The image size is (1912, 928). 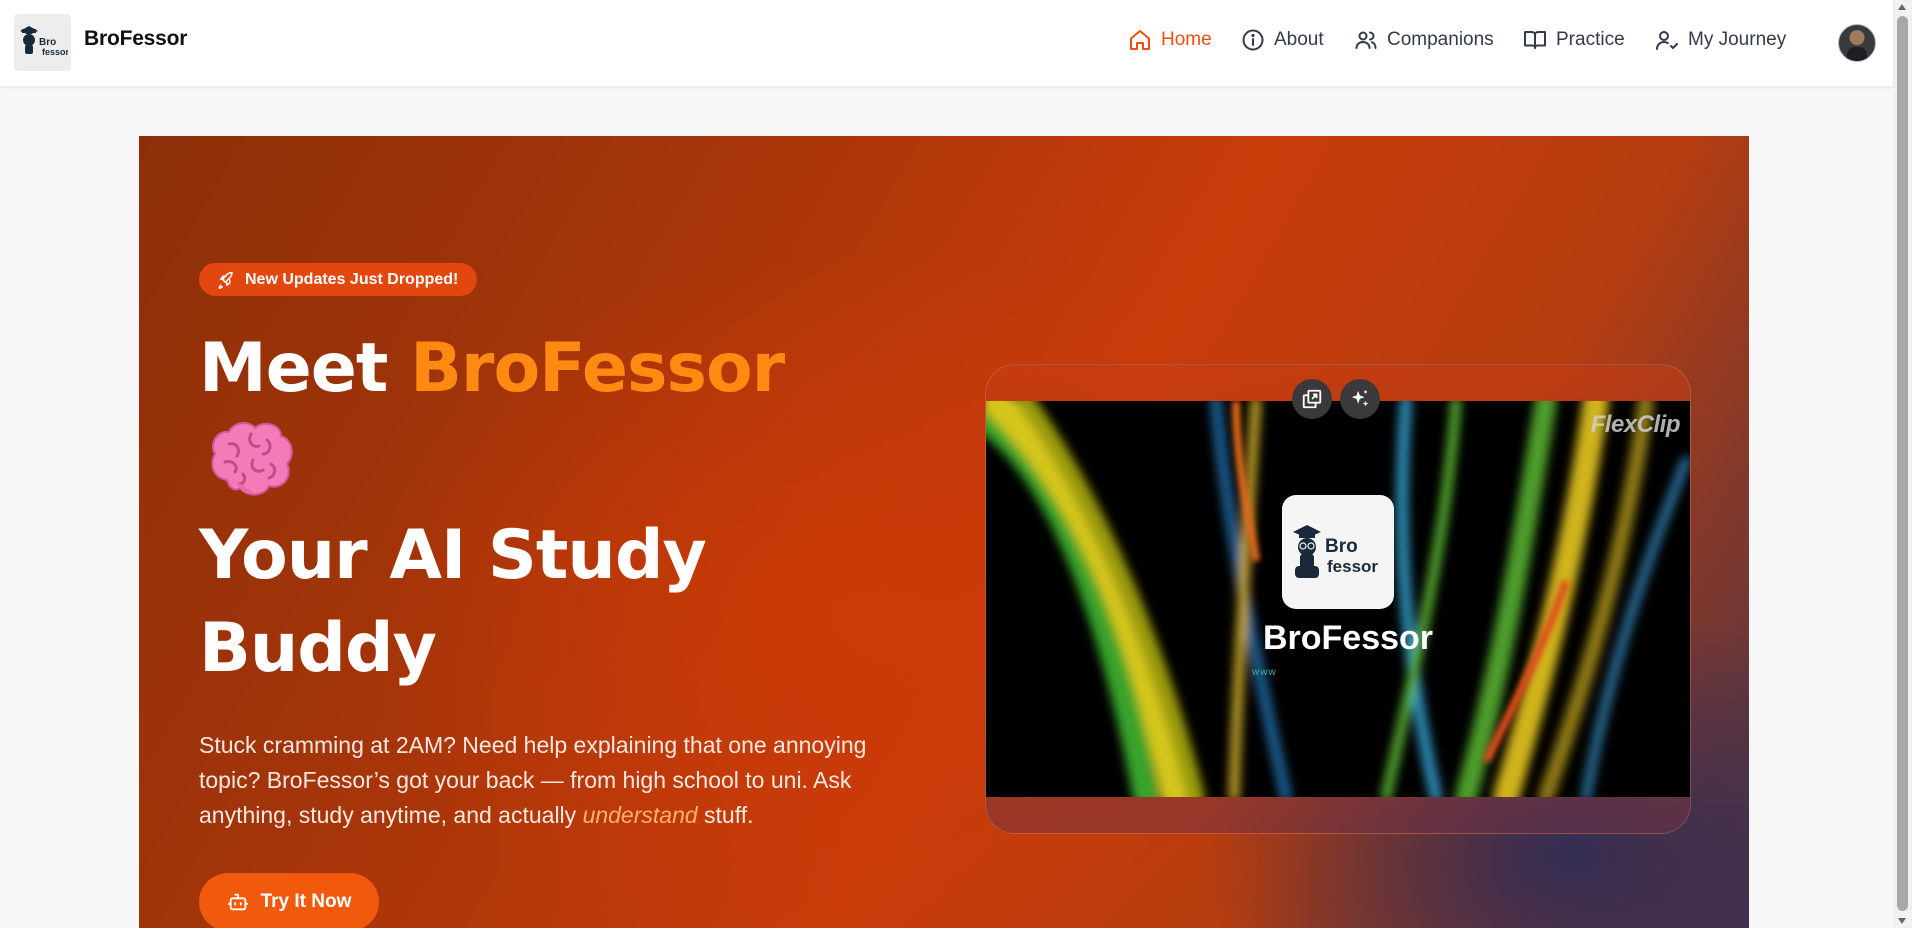 I want to click on rocket-icon, so click(x=225, y=280).